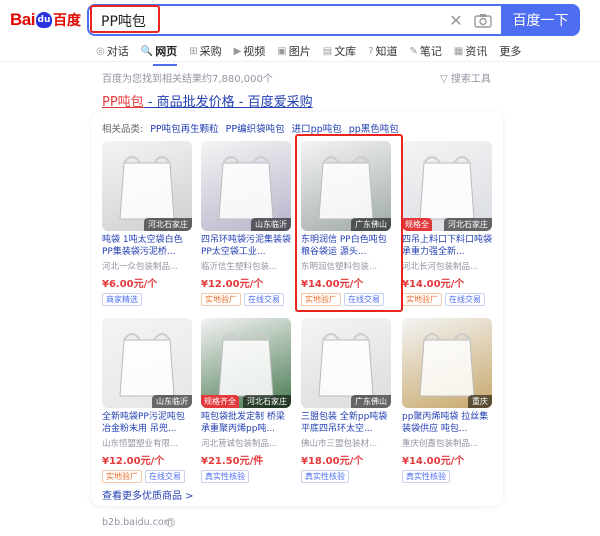 This screenshot has height=536, width=600. What do you see at coordinates (220, 401) in the screenshot?
I see `product-tag: 规格齐全` at bounding box center [220, 401].